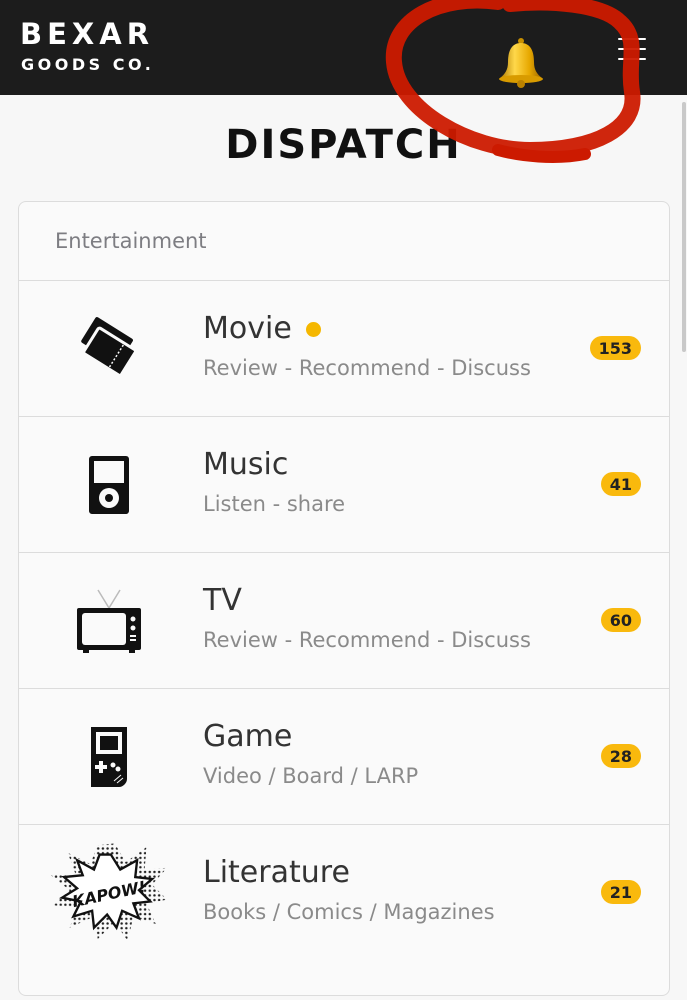 This screenshot has height=1000, width=687. I want to click on category-title: TV, so click(222, 600).